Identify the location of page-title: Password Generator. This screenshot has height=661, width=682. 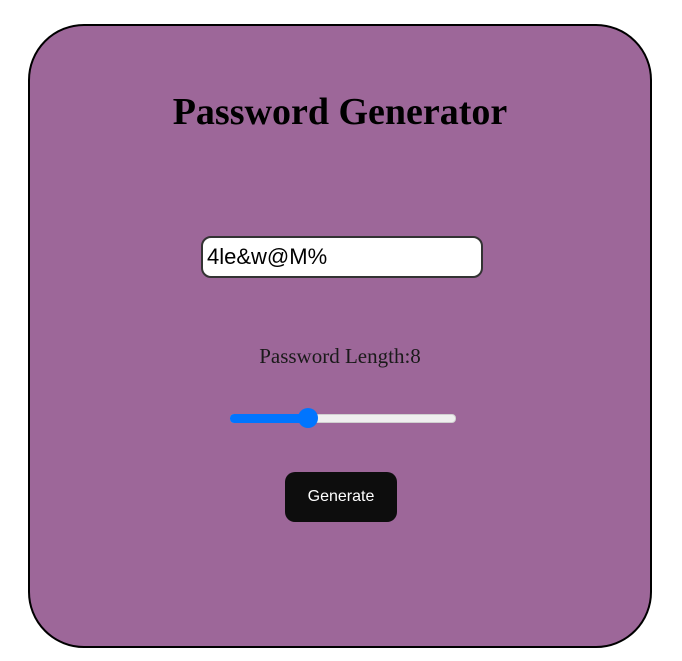
(340, 112).